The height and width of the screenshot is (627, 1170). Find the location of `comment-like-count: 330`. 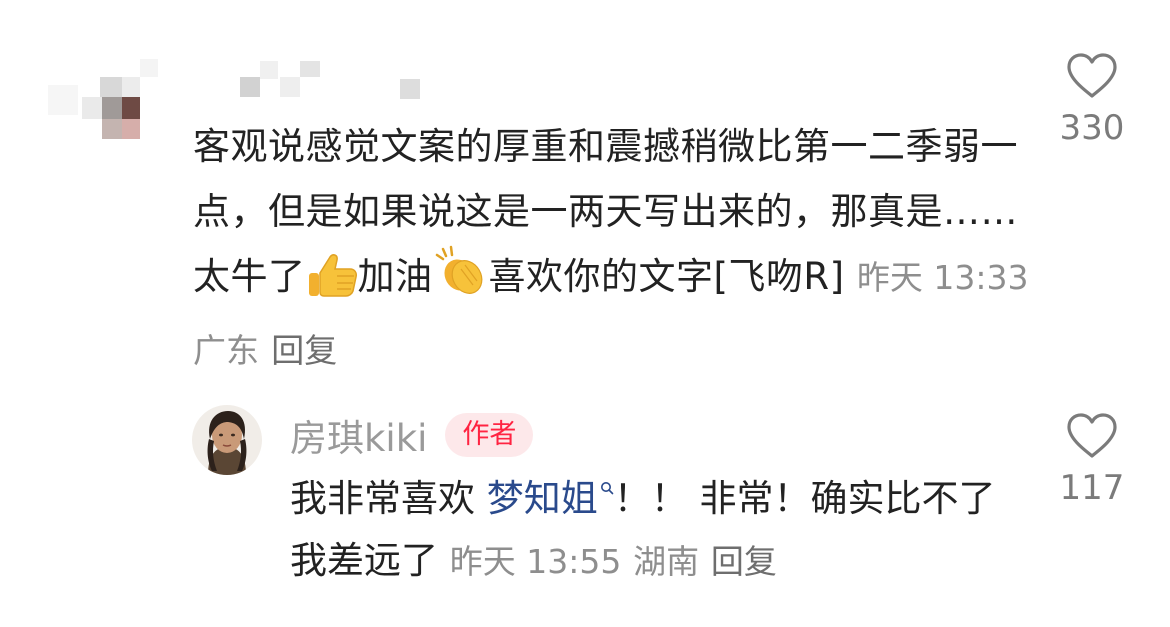

comment-like-count: 330 is located at coordinates (1092, 128).